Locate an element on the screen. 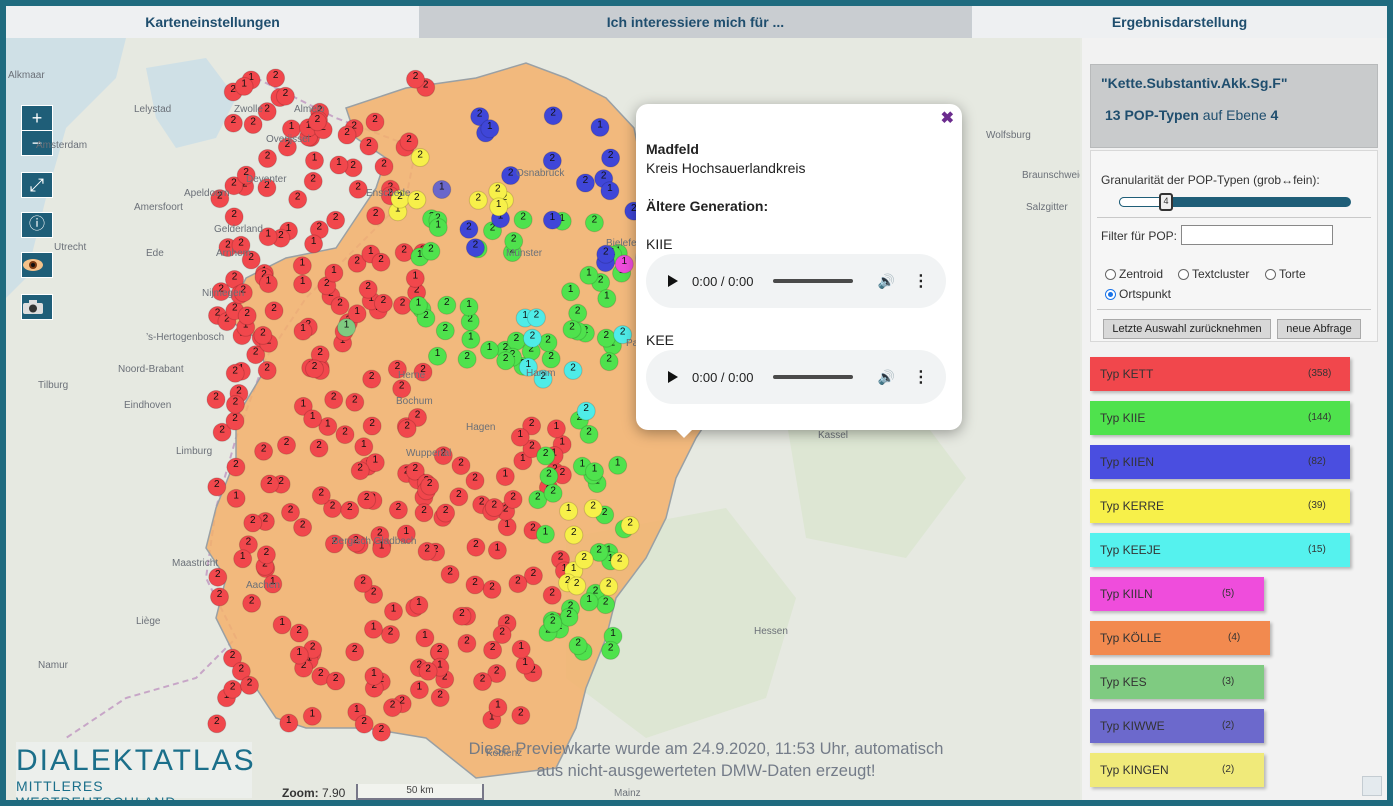  radio-ortspunkt: Ortspunkt is located at coordinates (1138, 294).